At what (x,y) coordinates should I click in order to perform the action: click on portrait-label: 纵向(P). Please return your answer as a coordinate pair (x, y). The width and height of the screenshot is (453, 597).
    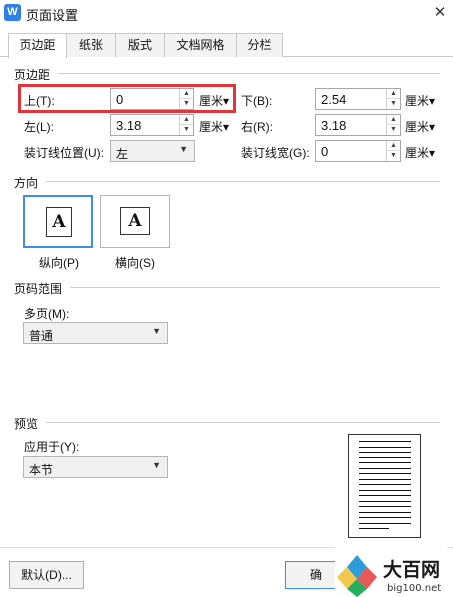
    Looking at the image, I should click on (59, 263).